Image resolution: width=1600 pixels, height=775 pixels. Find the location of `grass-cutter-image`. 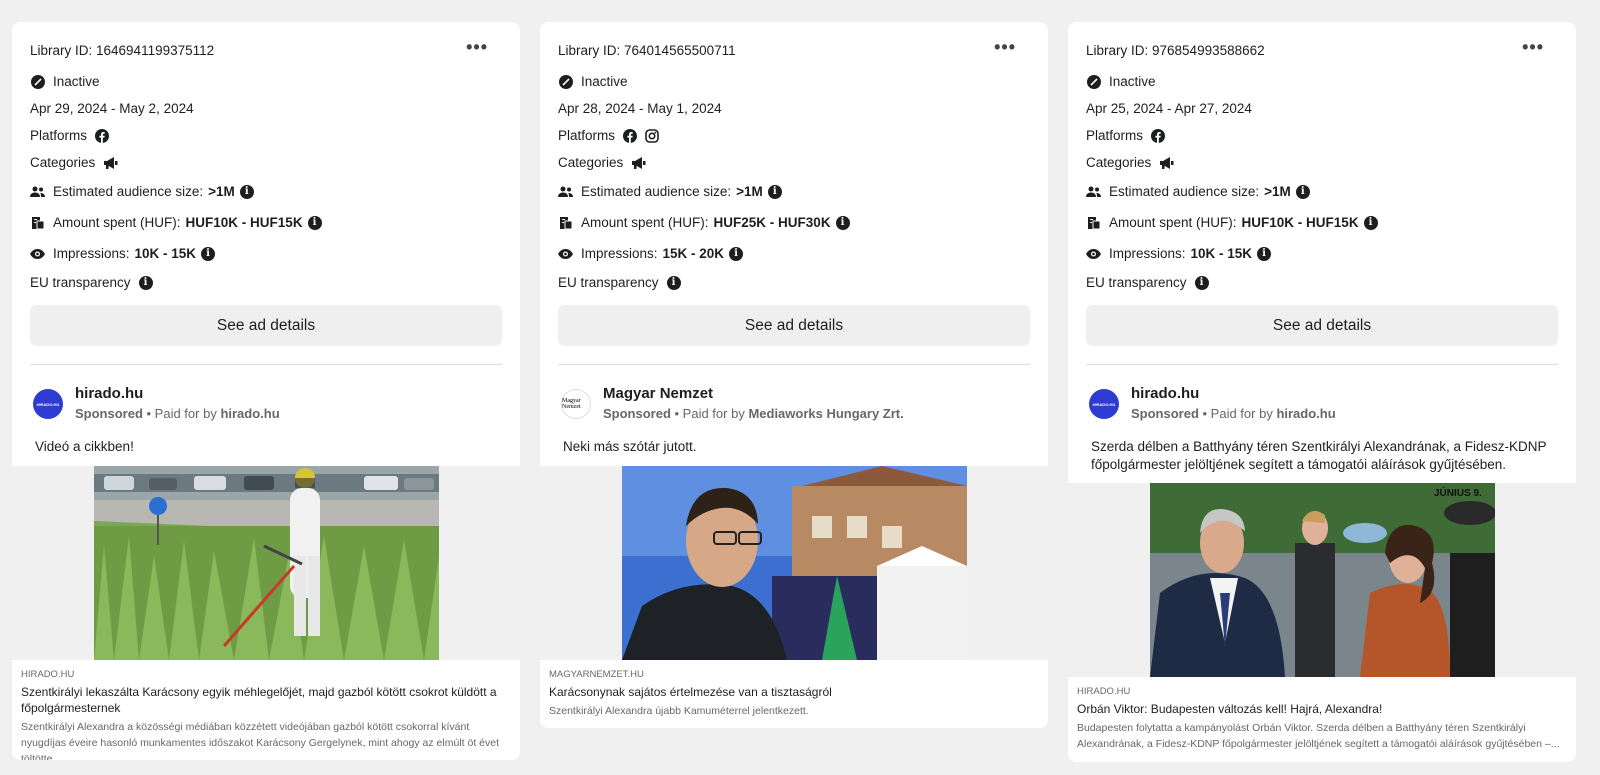

grass-cutter-image is located at coordinates (266, 563).